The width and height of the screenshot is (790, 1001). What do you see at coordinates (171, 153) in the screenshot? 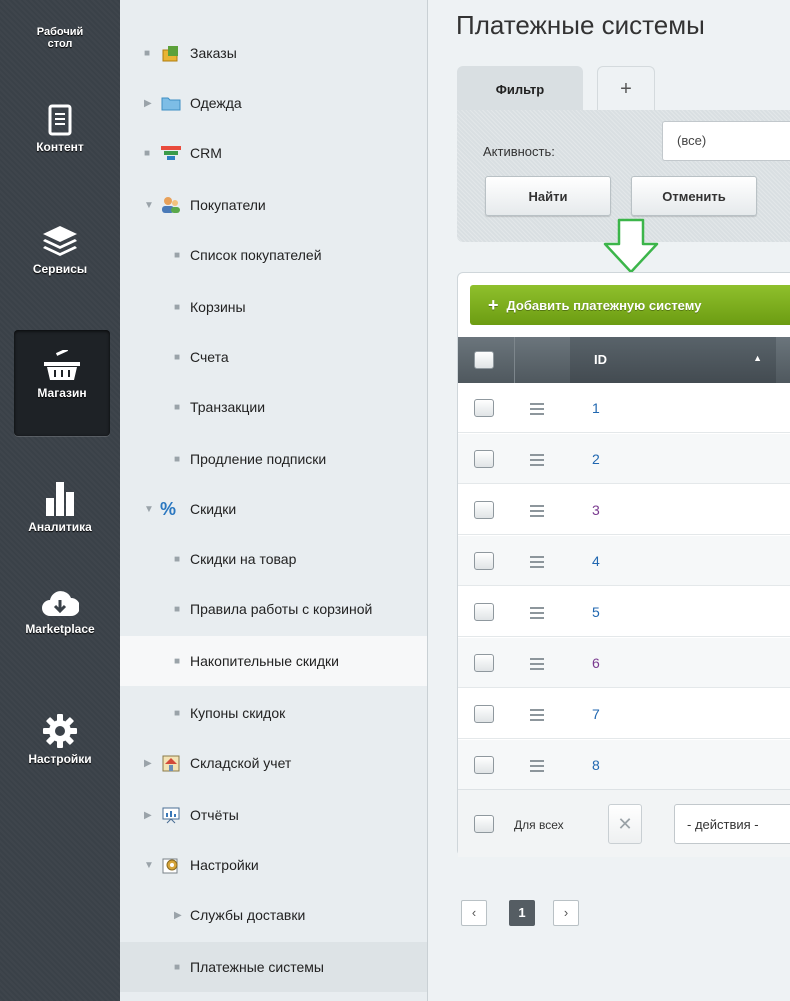
I see `crm-funnel-icon` at bounding box center [171, 153].